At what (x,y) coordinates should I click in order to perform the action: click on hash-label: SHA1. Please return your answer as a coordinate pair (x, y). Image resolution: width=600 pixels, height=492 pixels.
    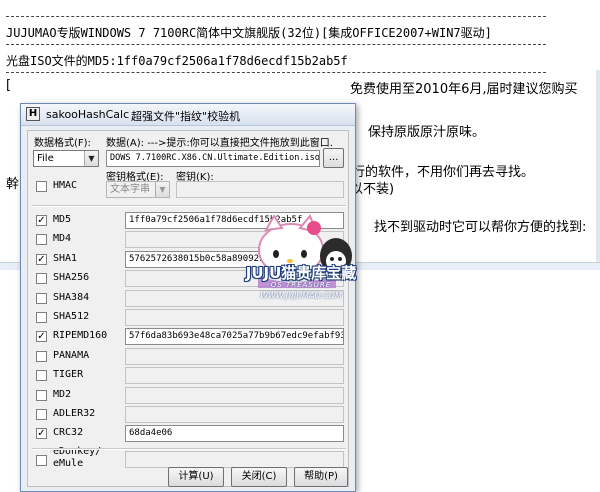
    Looking at the image, I should click on (65, 258).